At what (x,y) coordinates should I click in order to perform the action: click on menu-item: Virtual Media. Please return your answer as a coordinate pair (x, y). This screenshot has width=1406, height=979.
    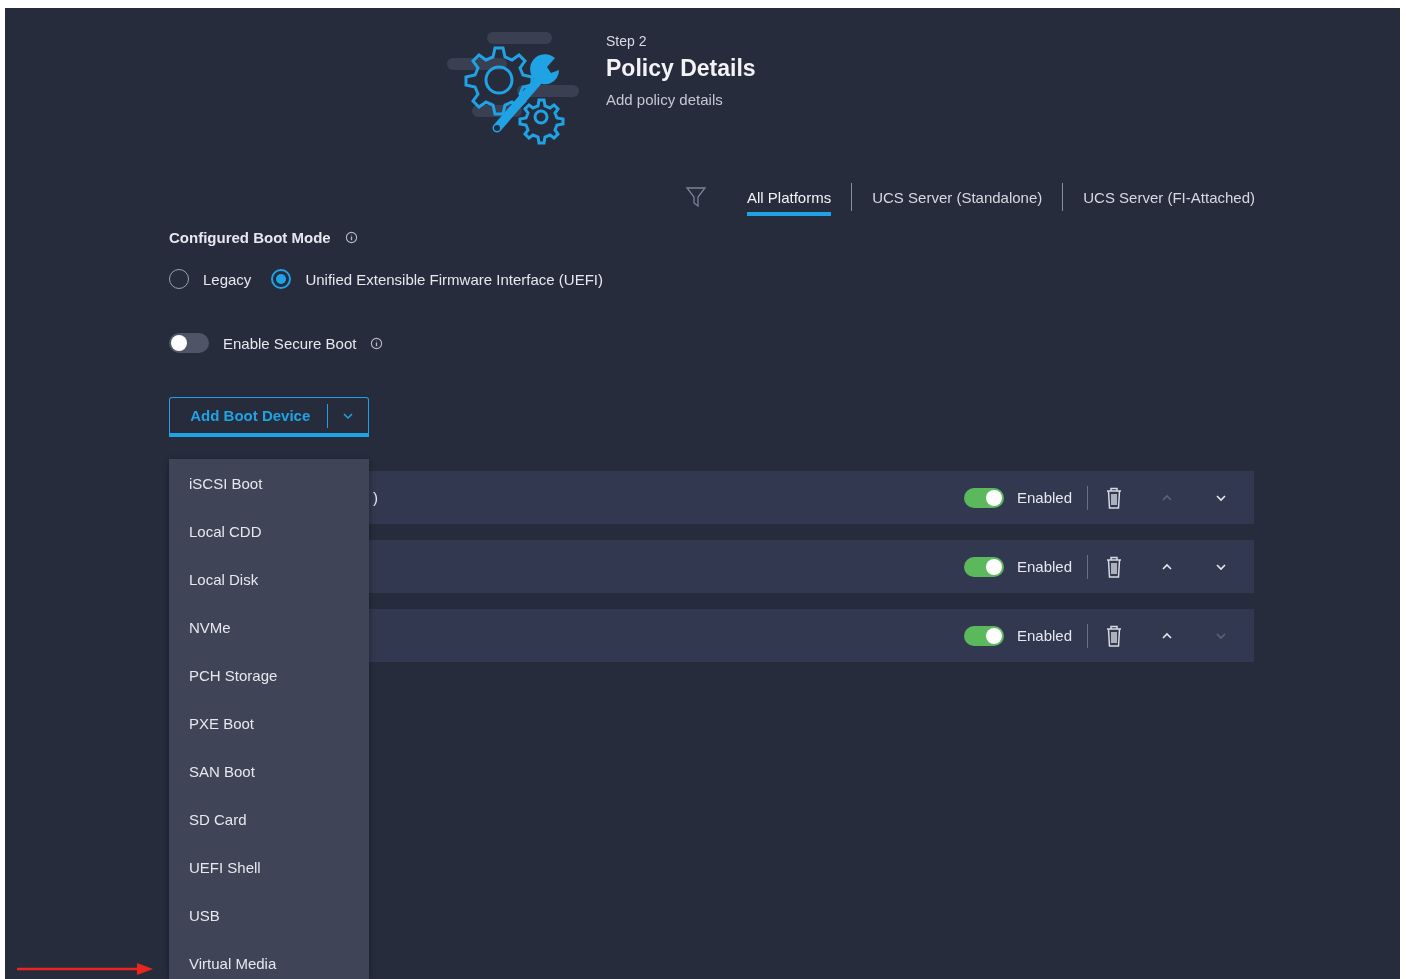
    Looking at the image, I should click on (269, 959).